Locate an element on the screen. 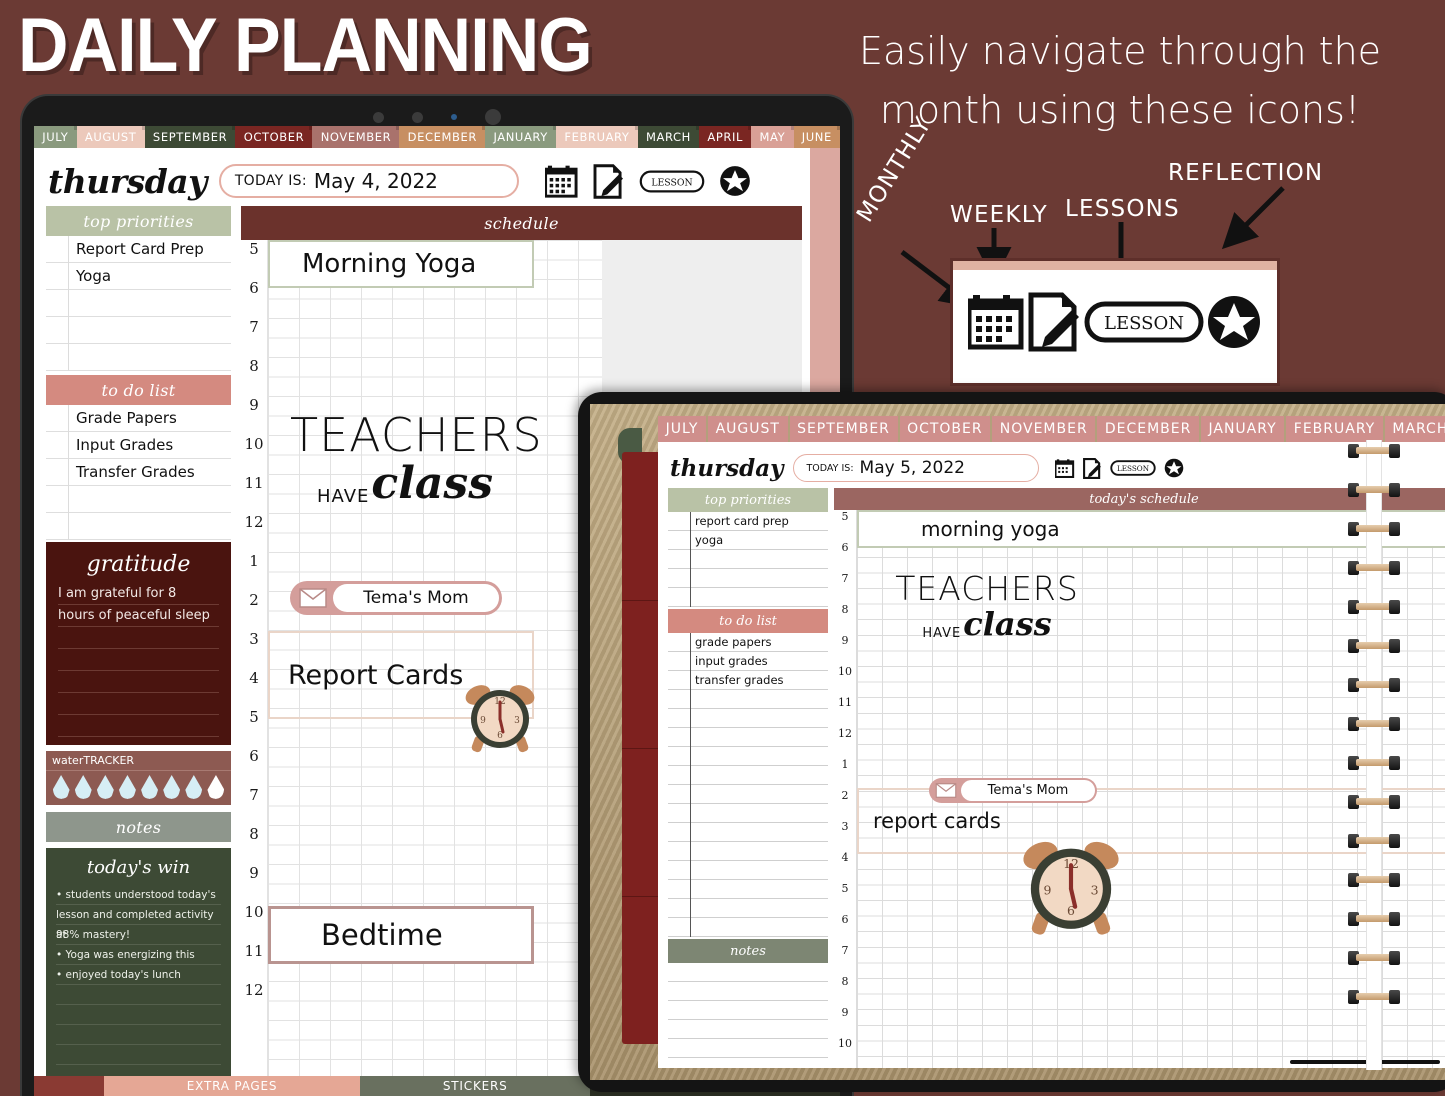  list-row: report card prep is located at coordinates (748, 521).